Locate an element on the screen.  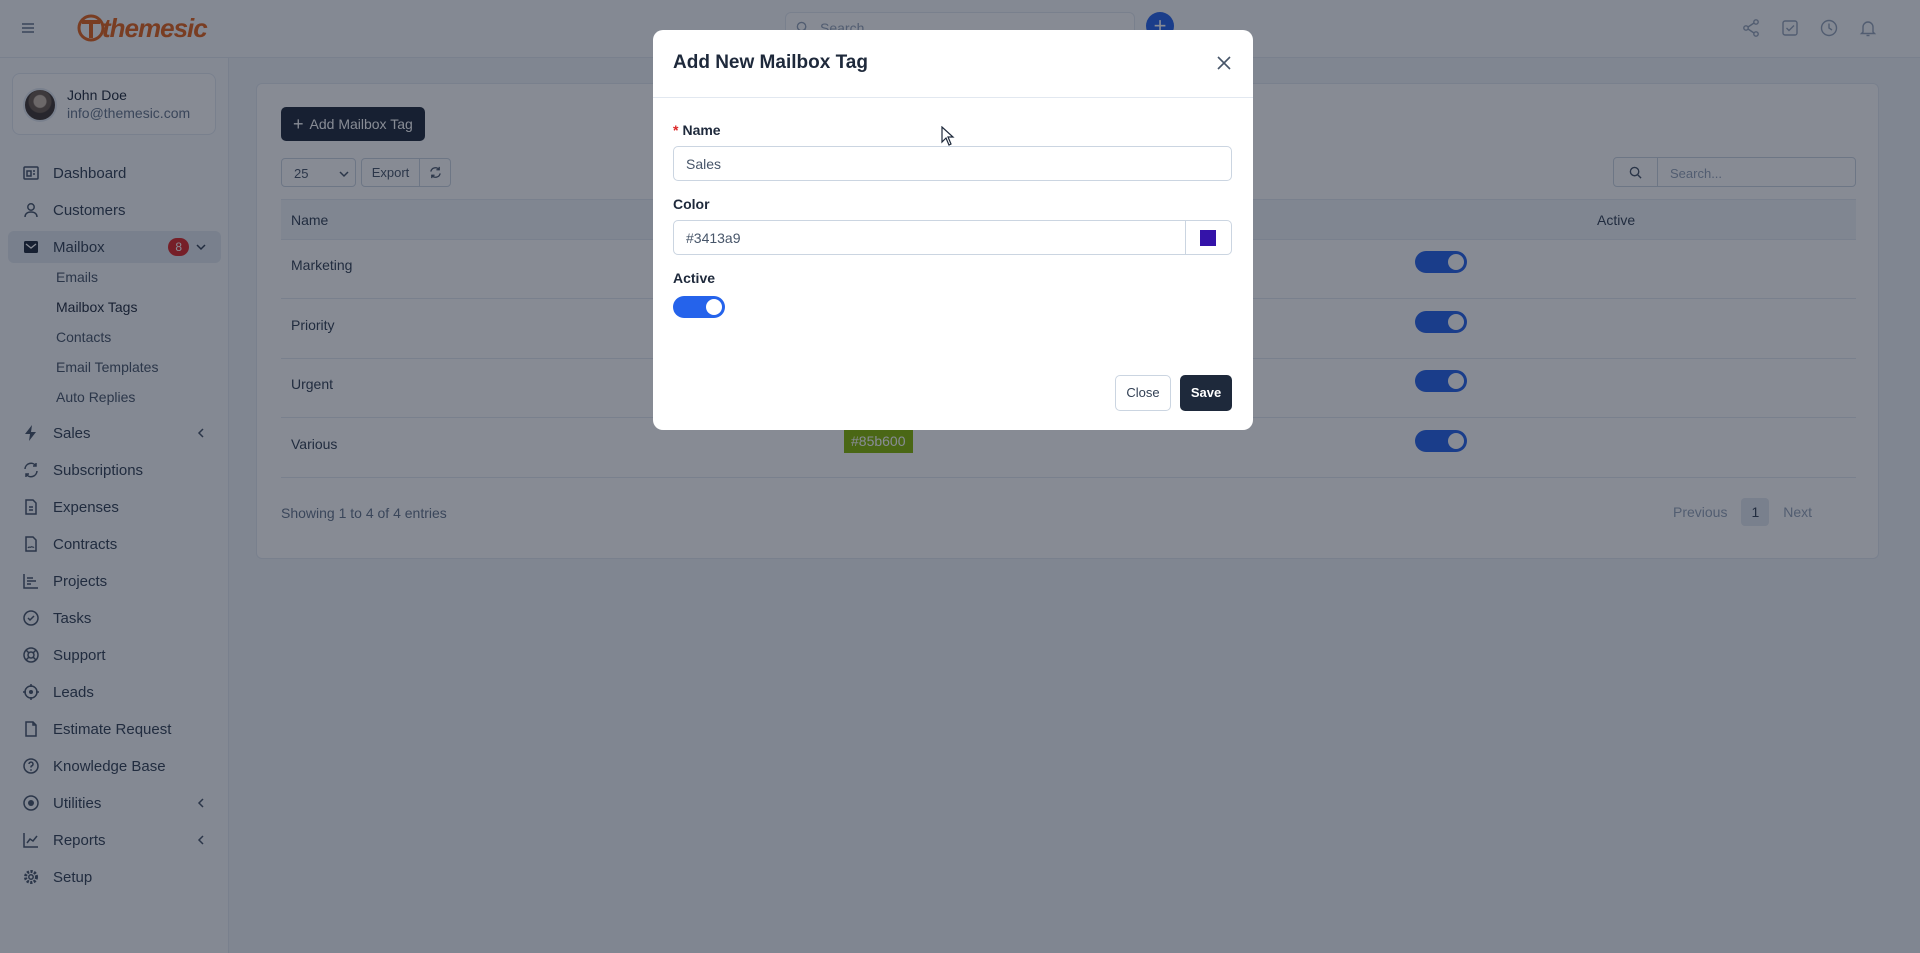
color-field: #3413a9 is located at coordinates (929, 237).